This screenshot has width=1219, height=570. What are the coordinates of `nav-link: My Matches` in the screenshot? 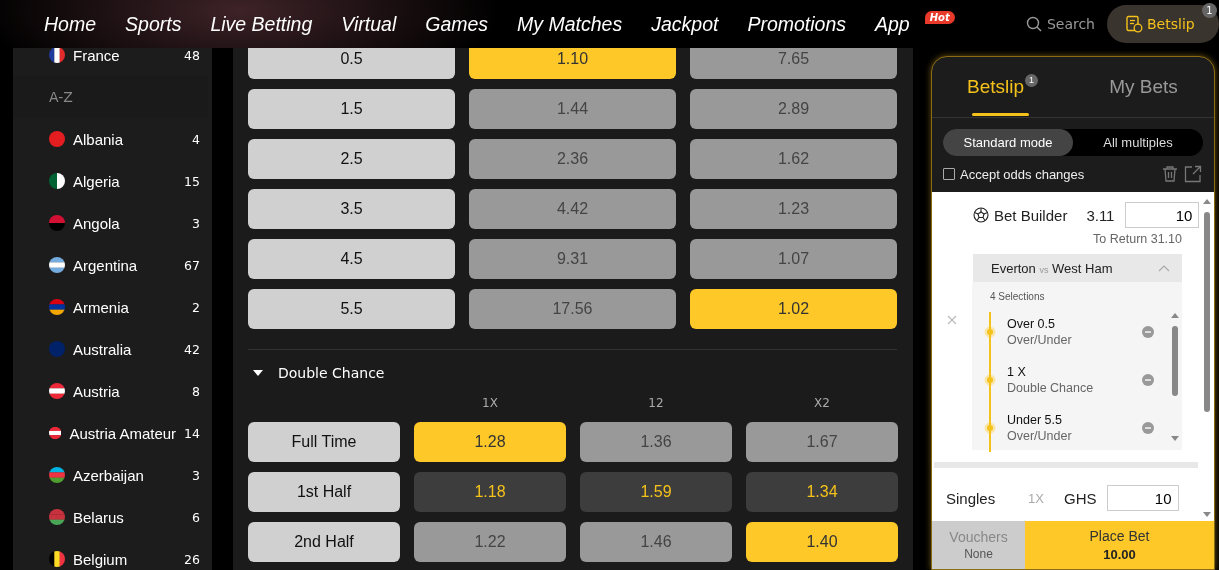 It's located at (570, 24).